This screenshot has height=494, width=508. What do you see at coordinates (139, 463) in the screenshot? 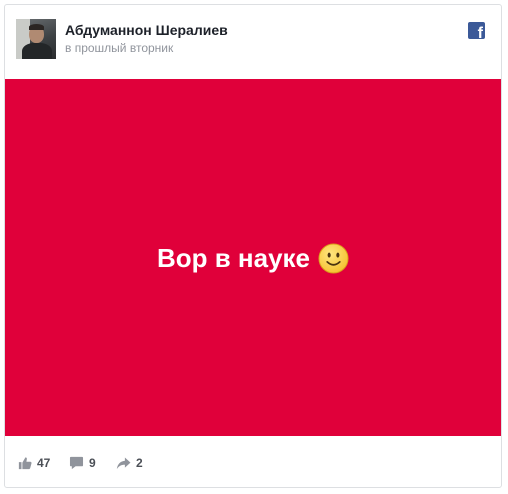
I see `share-count-value: 2` at bounding box center [139, 463].